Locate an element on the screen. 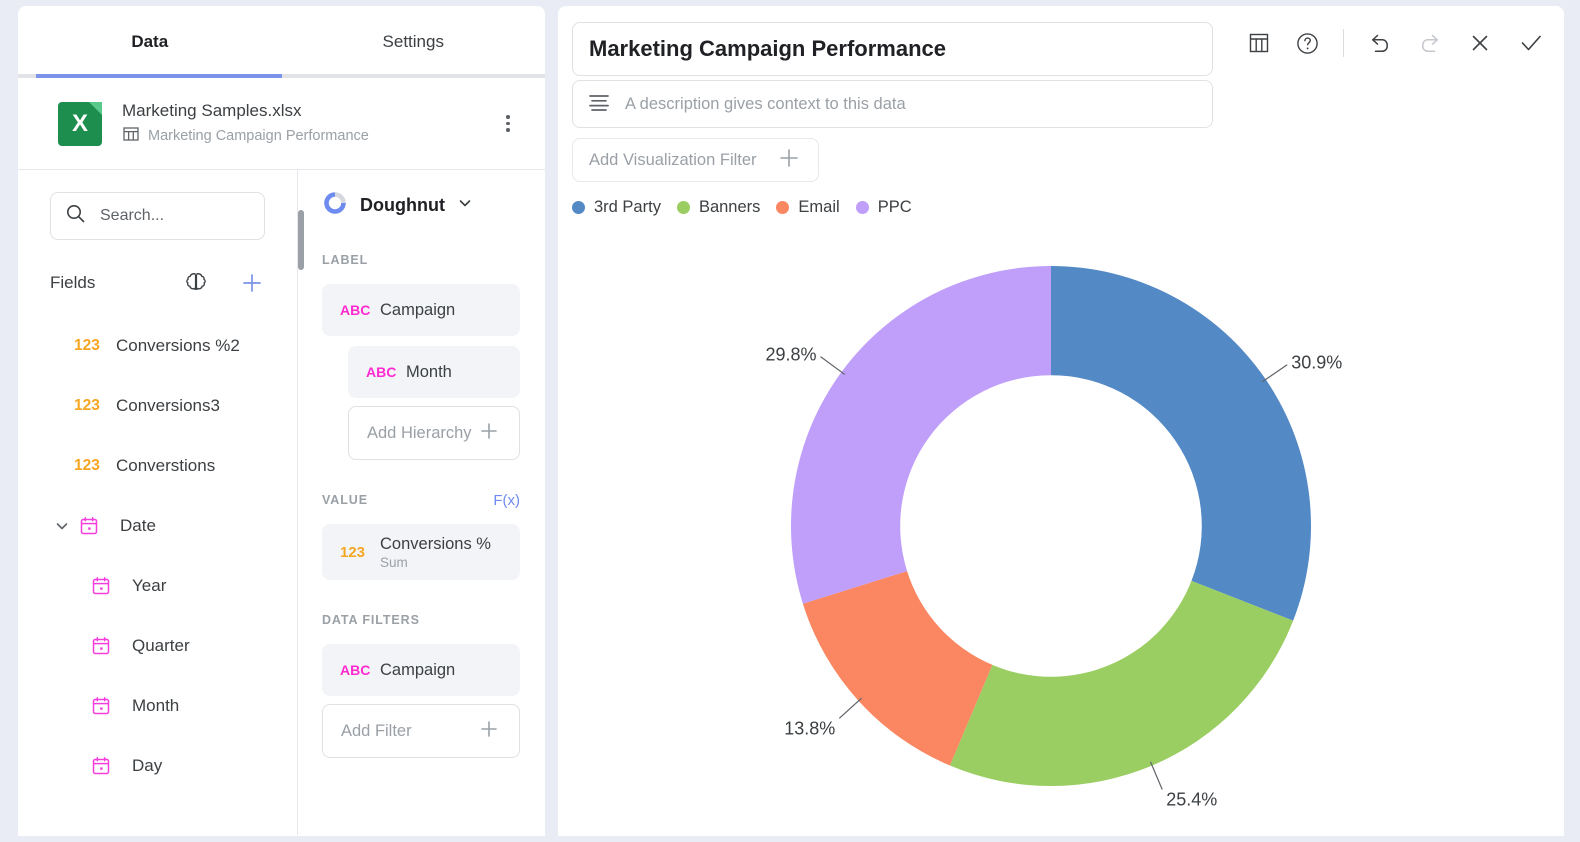 The image size is (1580, 842). well-chip-label: Month is located at coordinates (429, 371).